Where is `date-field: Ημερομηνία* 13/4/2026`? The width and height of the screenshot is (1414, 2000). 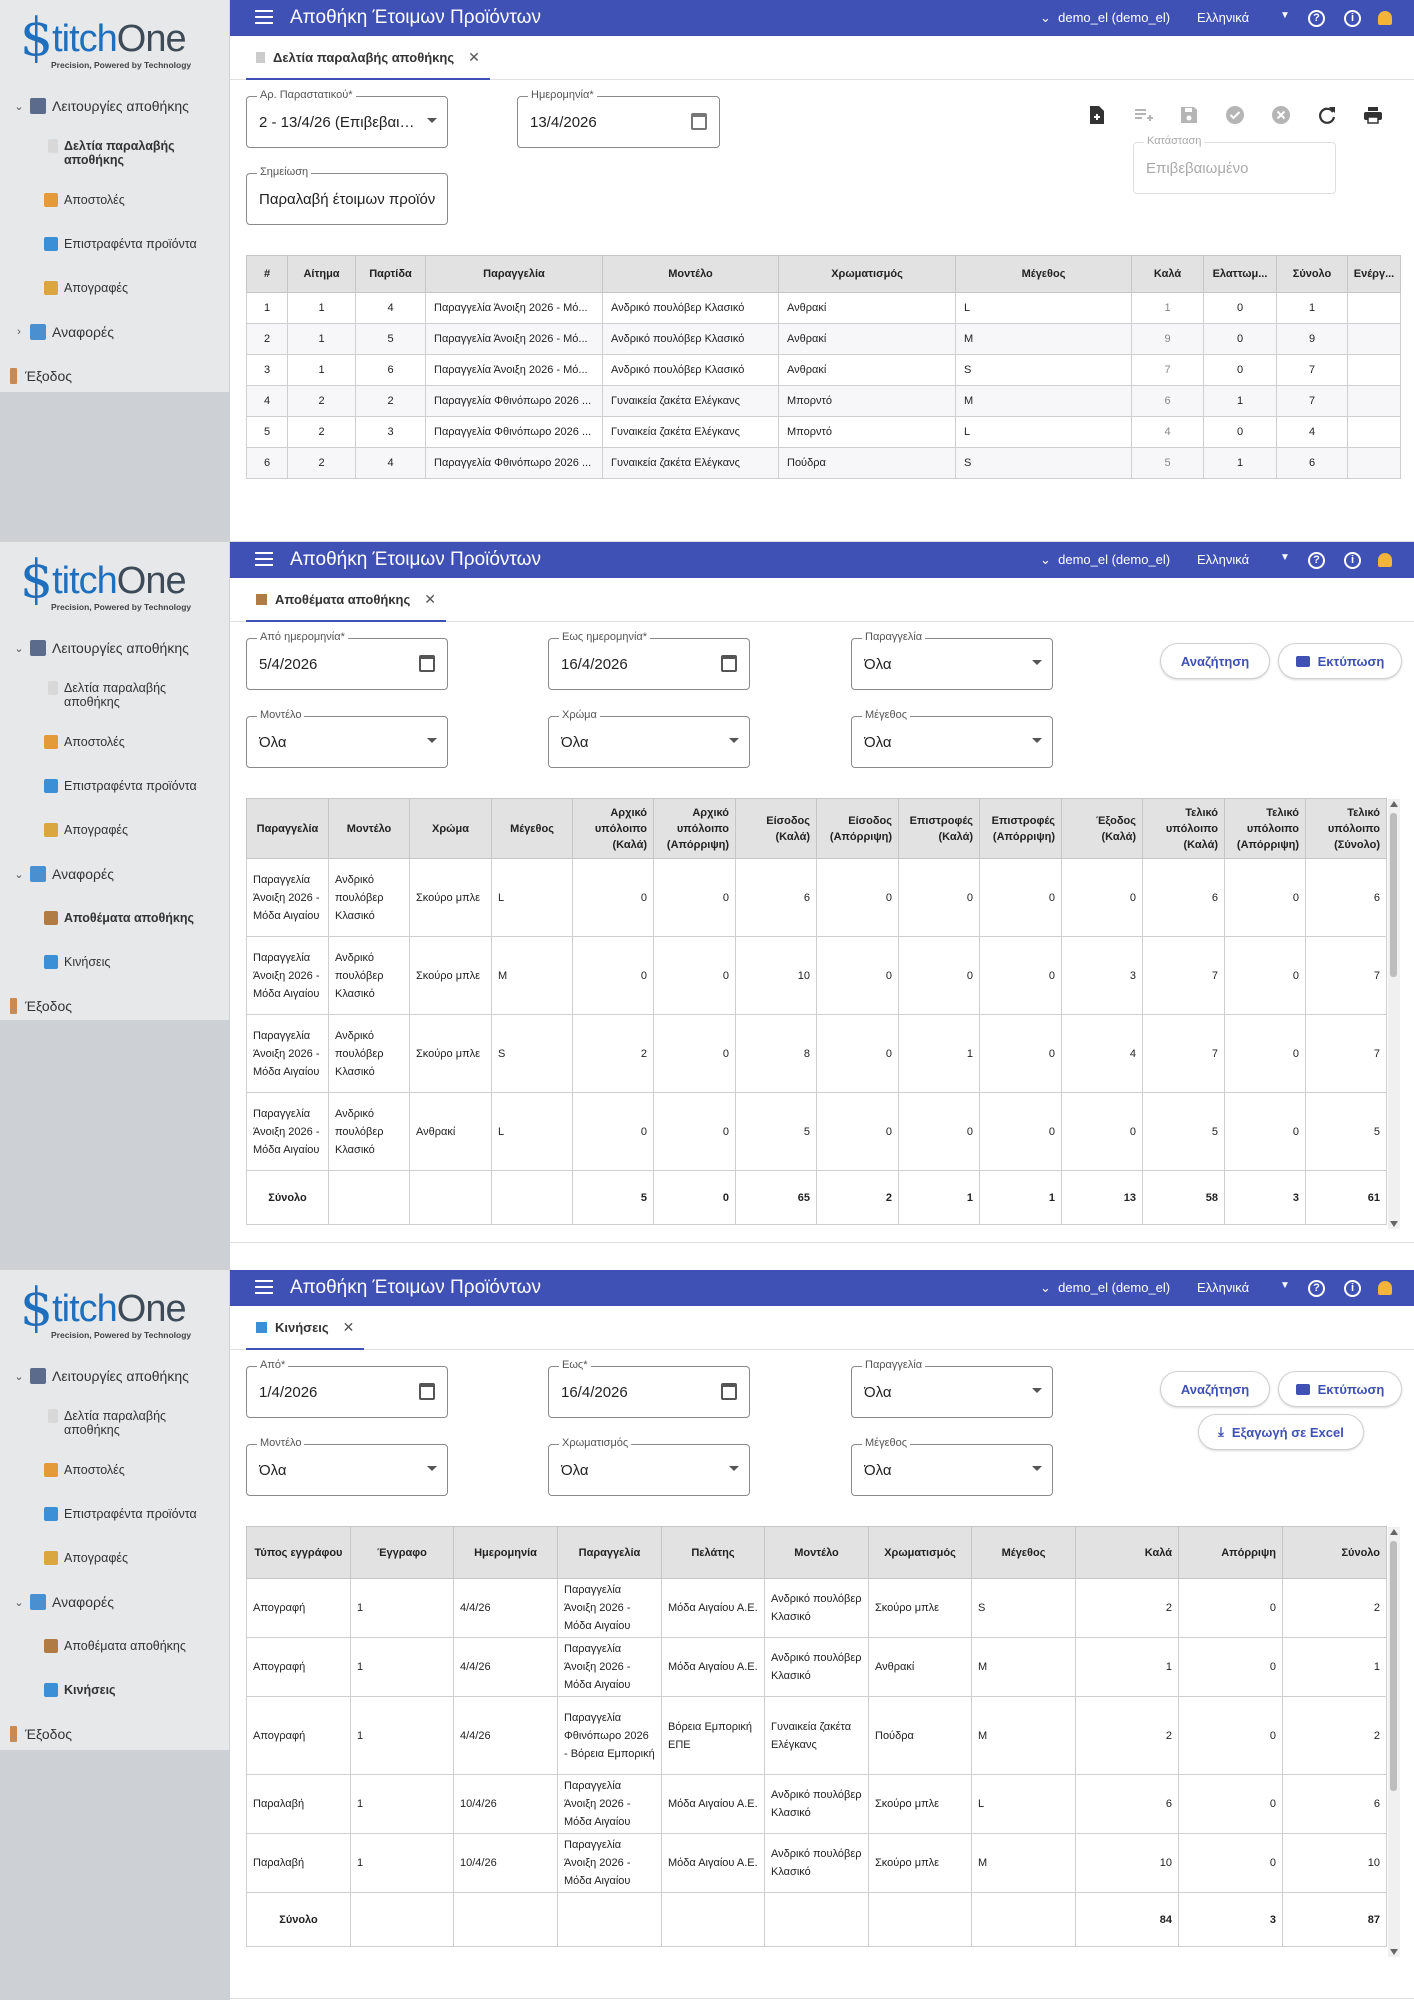
date-field: Ημερομηνία* 13/4/2026 is located at coordinates (618, 118).